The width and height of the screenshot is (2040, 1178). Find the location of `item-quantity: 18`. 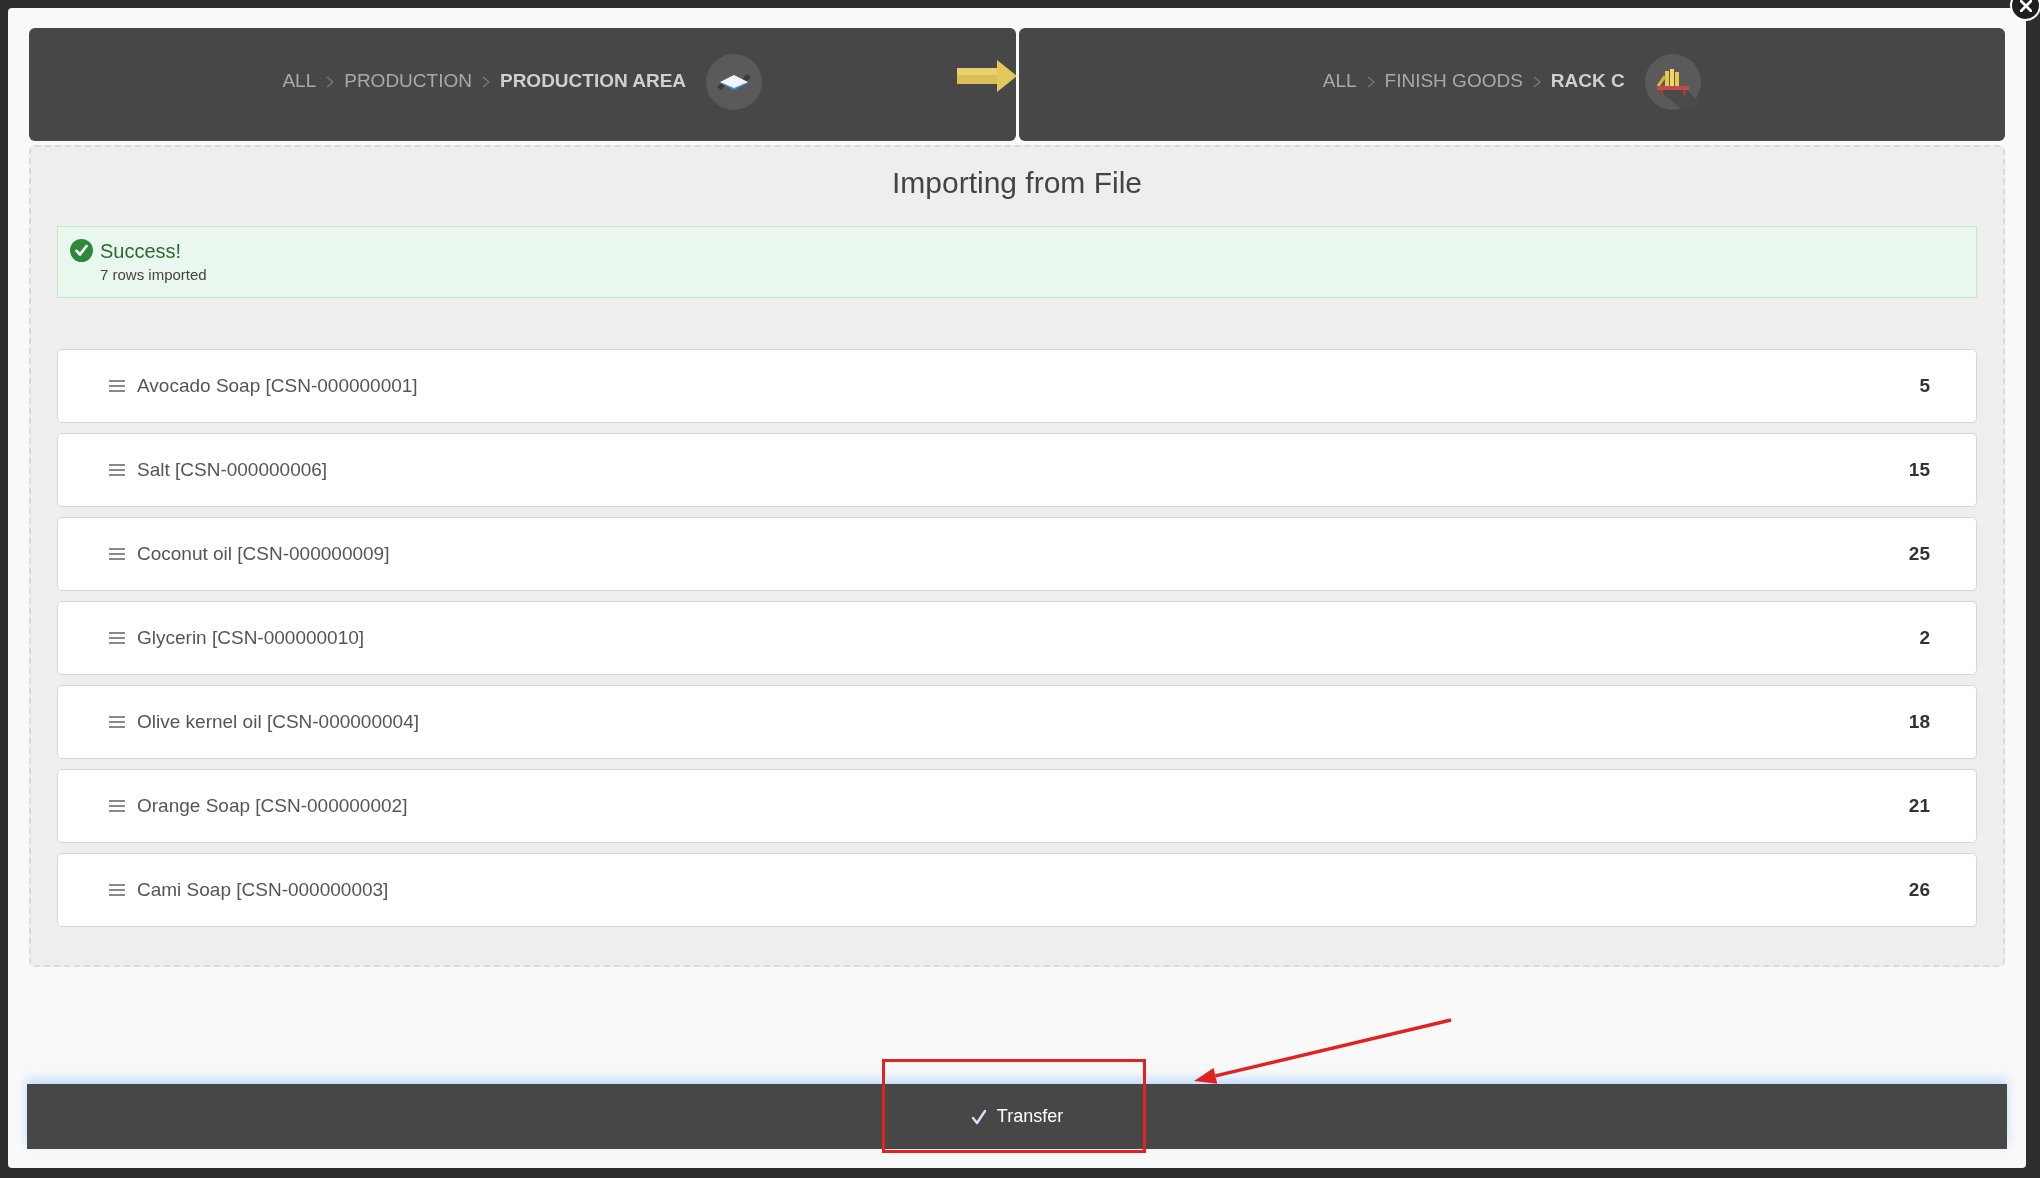

item-quantity: 18 is located at coordinates (1919, 721).